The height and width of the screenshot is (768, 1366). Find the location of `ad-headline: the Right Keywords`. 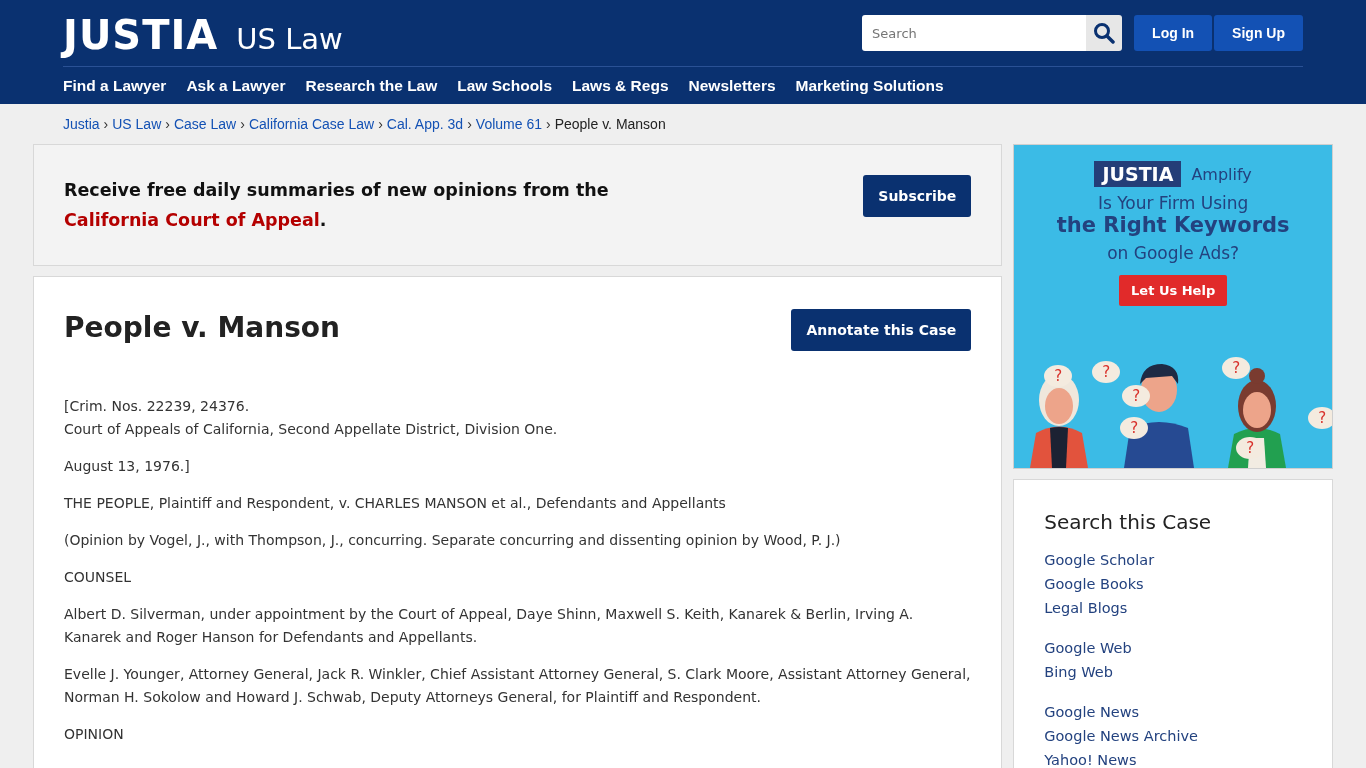

ad-headline: the Right Keywords is located at coordinates (1173, 225).